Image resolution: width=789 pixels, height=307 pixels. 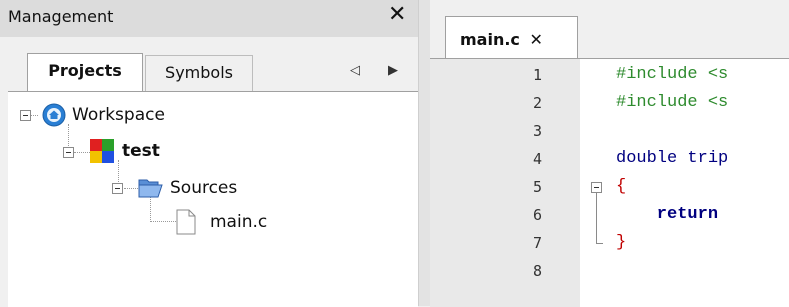 I want to click on line-number: 5, so click(x=537, y=187).